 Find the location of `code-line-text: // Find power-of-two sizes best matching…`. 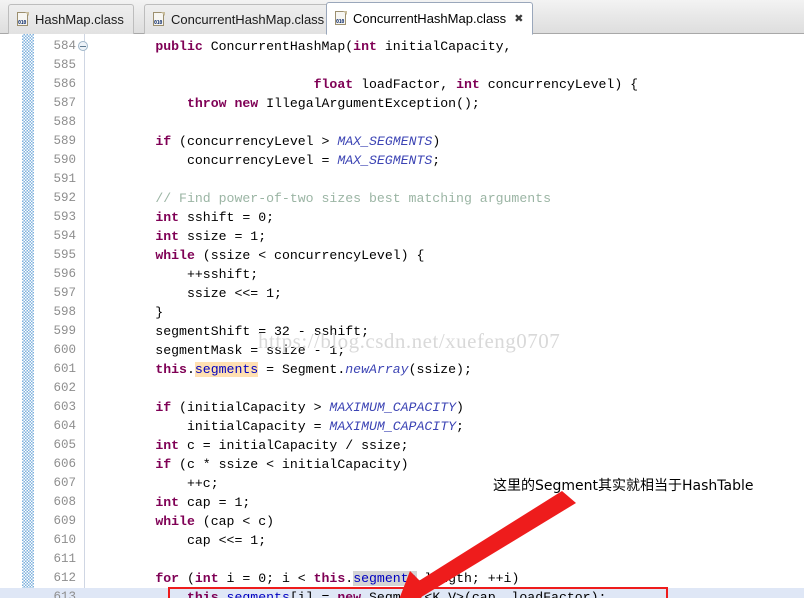

code-line-text: // Find power-of-two sizes best matching… is located at coordinates (353, 198).